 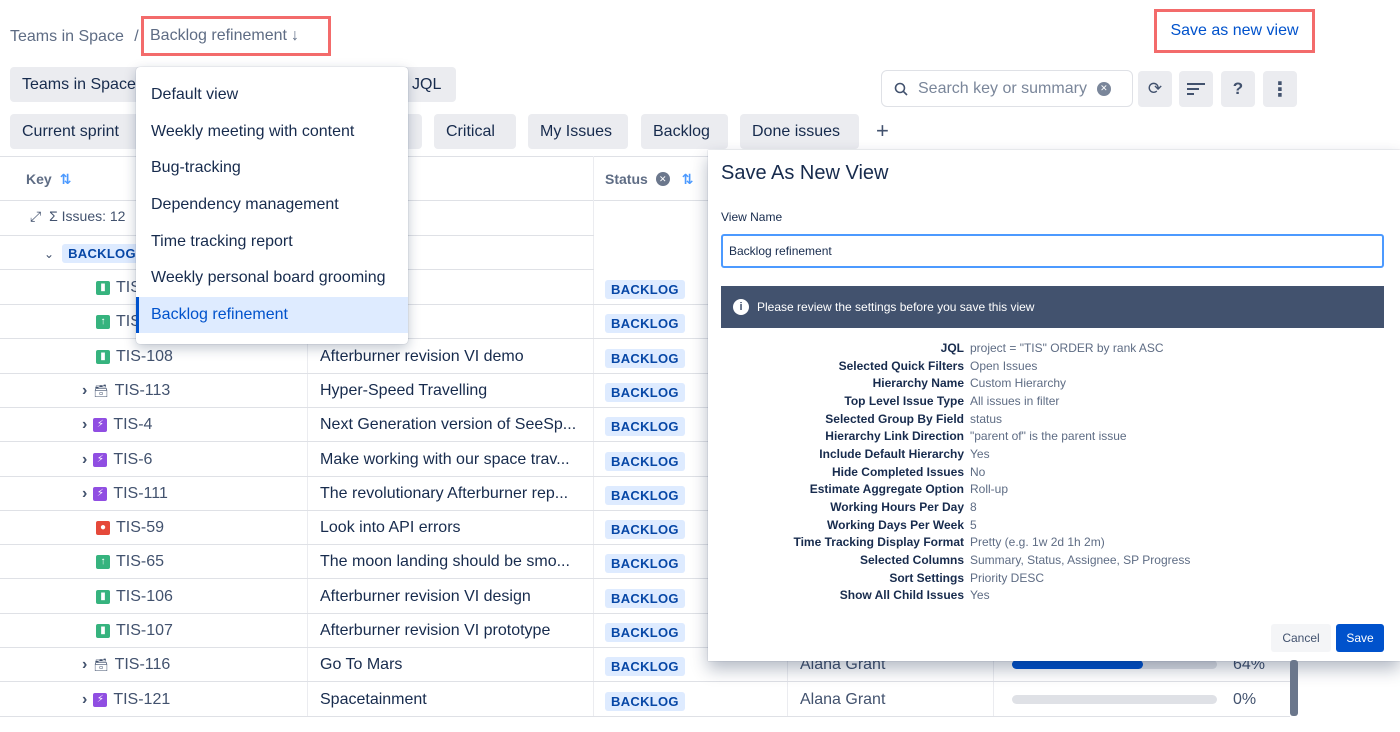 What do you see at coordinates (126, 700) in the screenshot?
I see `issue-key: › ⚡ TIS-121` at bounding box center [126, 700].